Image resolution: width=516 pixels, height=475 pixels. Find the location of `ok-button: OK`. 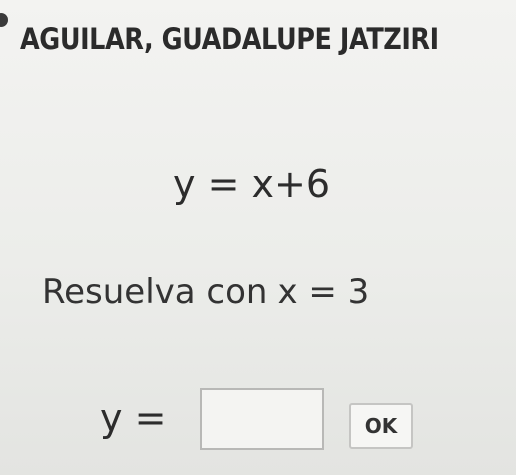

ok-button: OK is located at coordinates (381, 426).